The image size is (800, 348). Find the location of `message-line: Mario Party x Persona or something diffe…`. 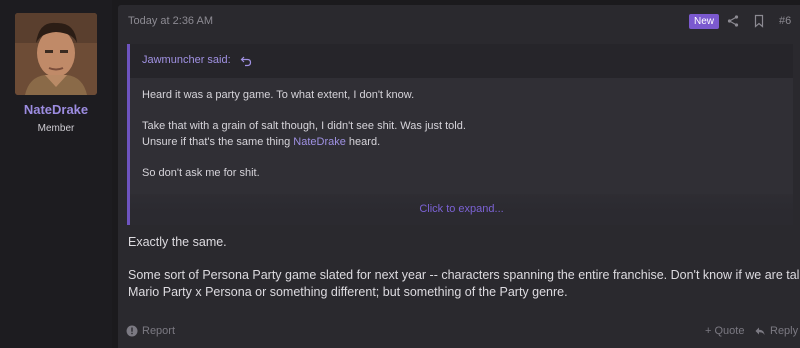

message-line: Mario Party x Persona or something diffe… is located at coordinates (348, 292).